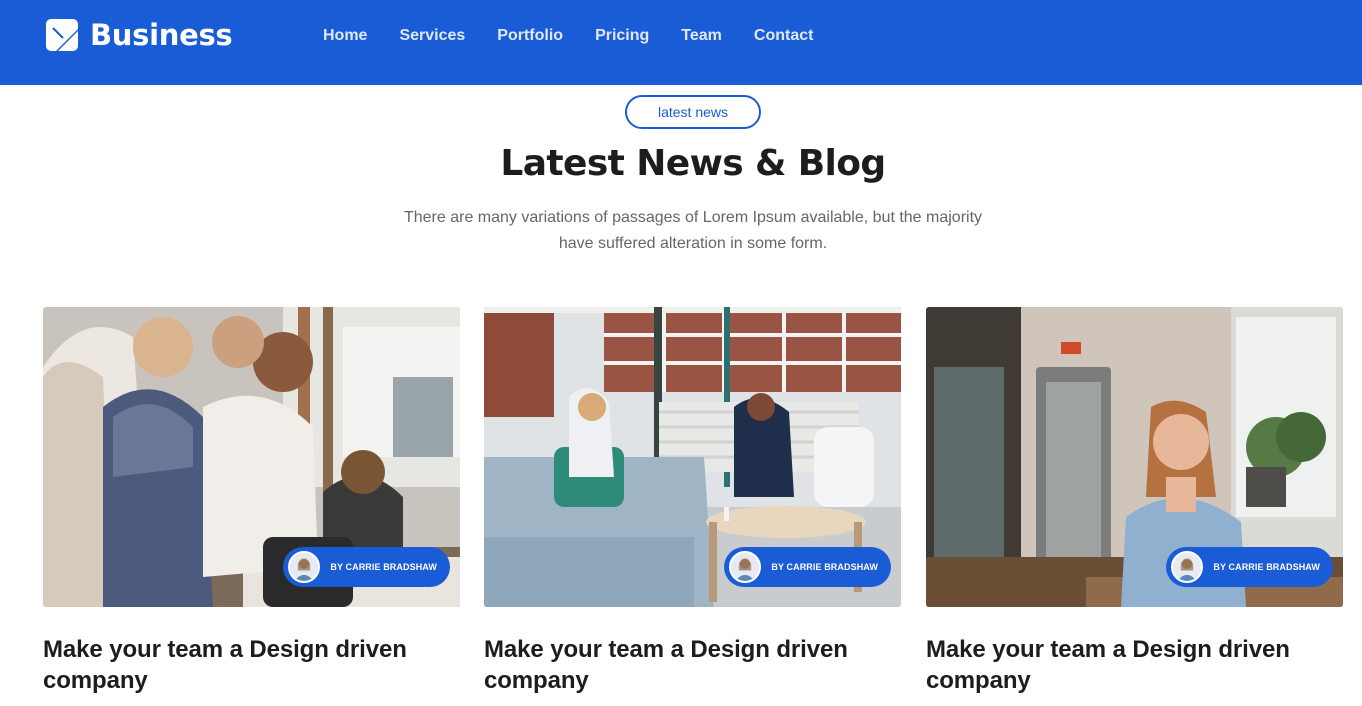  I want to click on nav-home: Home, so click(345, 36).